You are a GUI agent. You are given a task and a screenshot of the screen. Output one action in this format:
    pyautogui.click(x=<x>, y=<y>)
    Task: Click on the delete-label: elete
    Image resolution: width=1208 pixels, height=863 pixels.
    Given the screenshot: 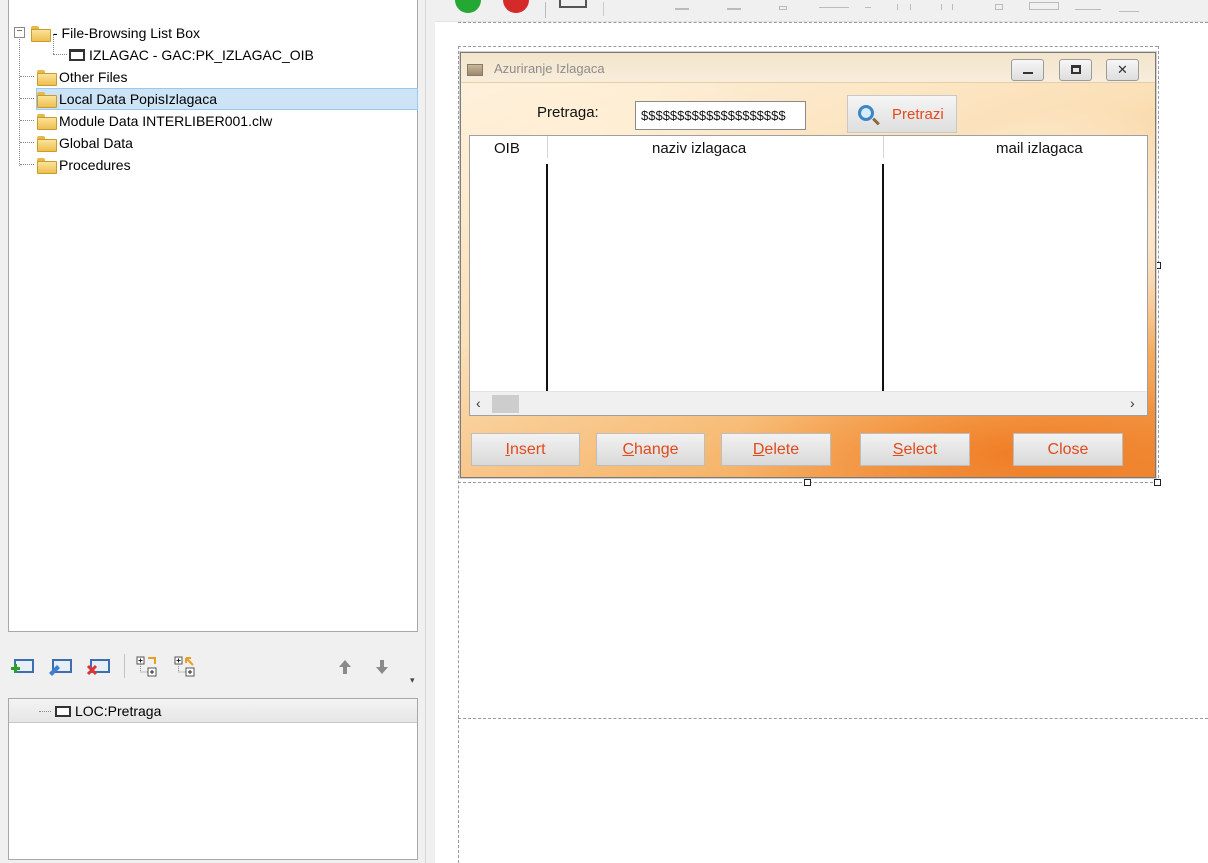 What is the action you would take?
    pyautogui.click(x=782, y=449)
    